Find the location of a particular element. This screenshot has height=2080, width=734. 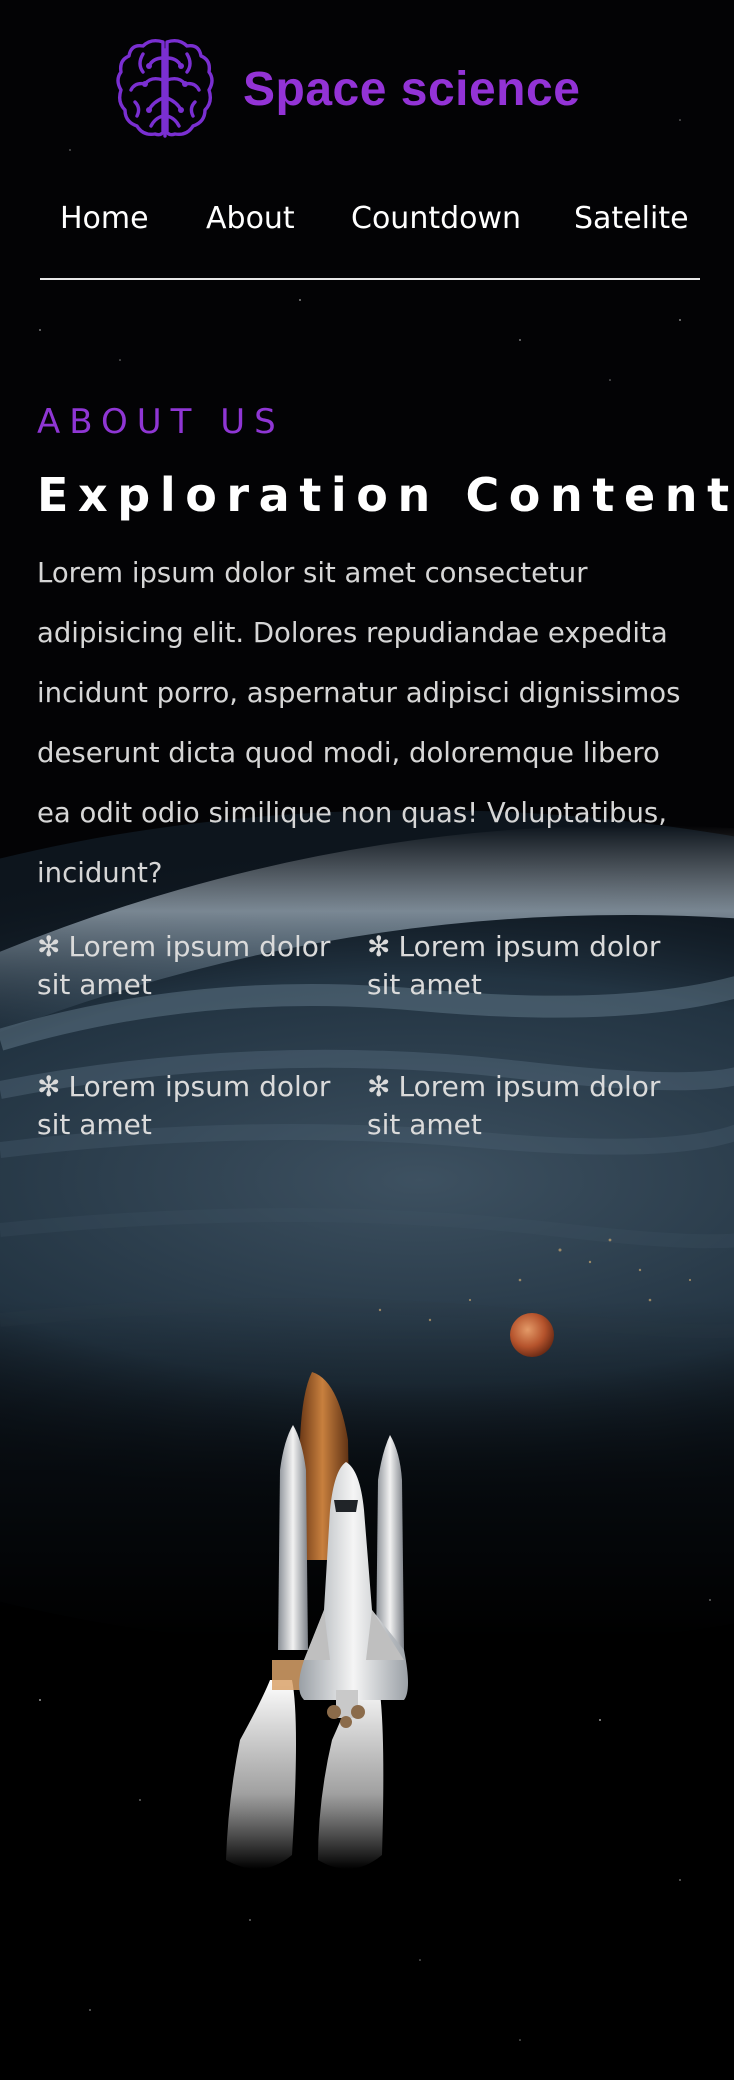

main-nav: Home About Countdown Satelite is located at coordinates (370, 219).